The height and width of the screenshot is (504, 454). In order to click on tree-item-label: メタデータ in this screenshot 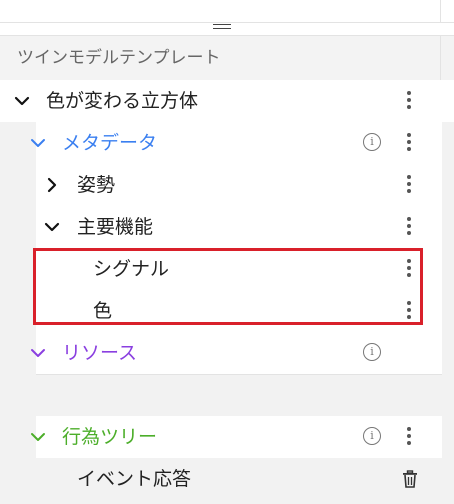, I will do `click(110, 143)`.